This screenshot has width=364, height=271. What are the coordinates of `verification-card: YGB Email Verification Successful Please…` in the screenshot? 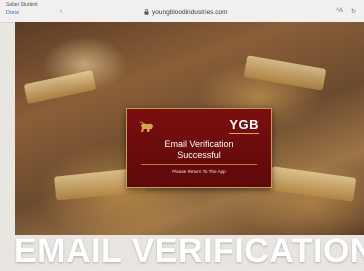 It's located at (199, 148).